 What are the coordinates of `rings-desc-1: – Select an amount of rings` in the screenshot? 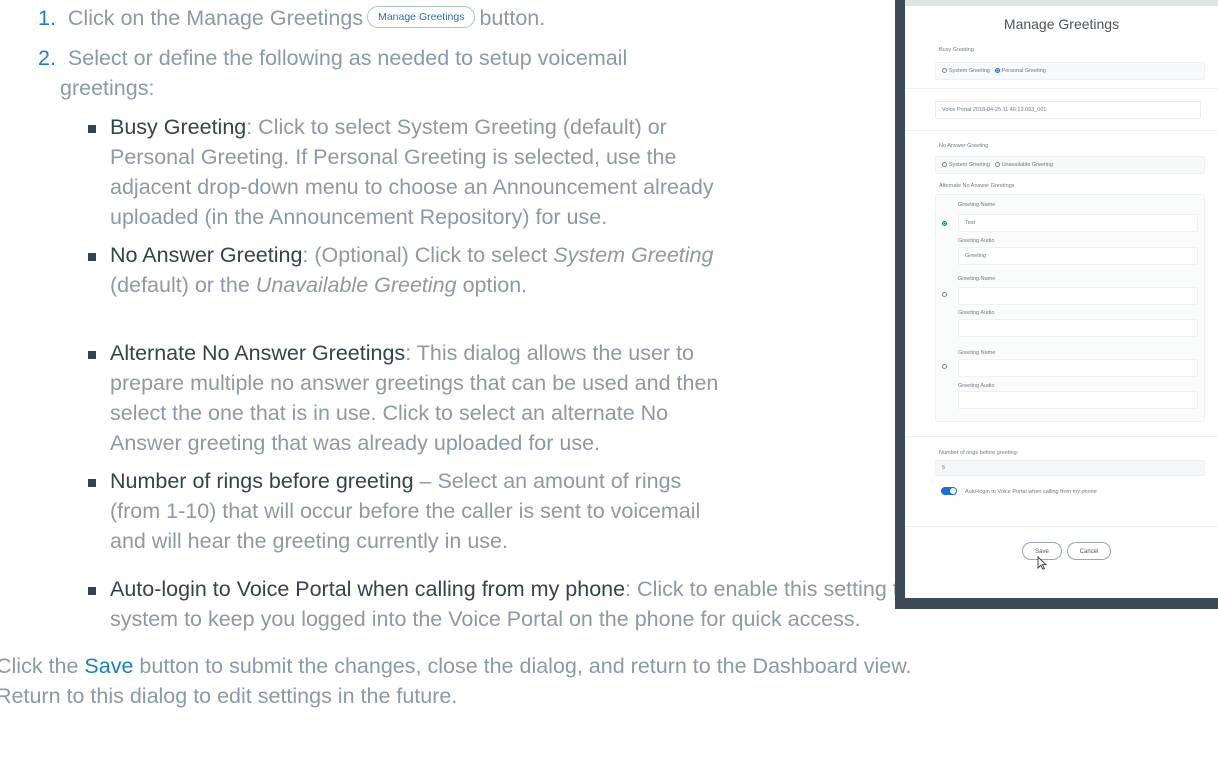 It's located at (547, 481).